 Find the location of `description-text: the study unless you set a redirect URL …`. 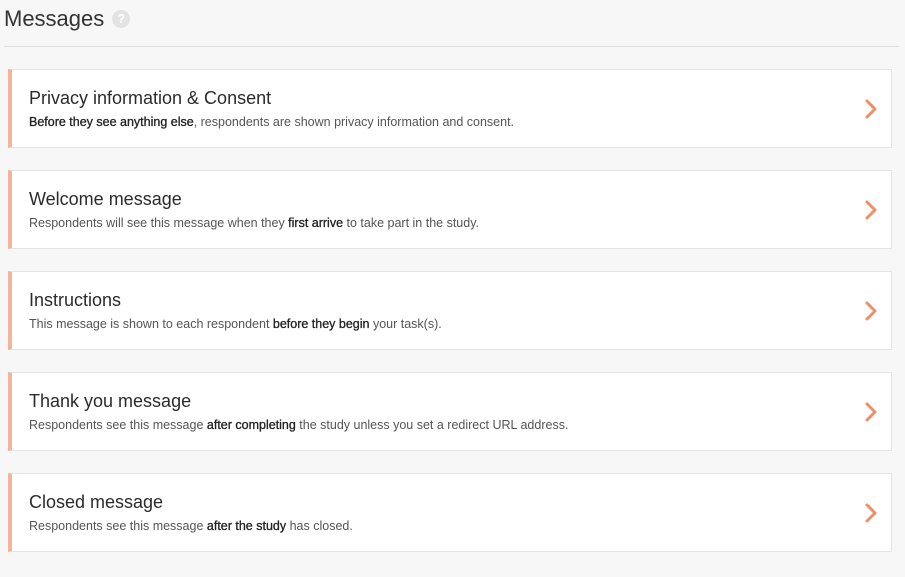

description-text: the study unless you set a redirect URL … is located at coordinates (432, 425).